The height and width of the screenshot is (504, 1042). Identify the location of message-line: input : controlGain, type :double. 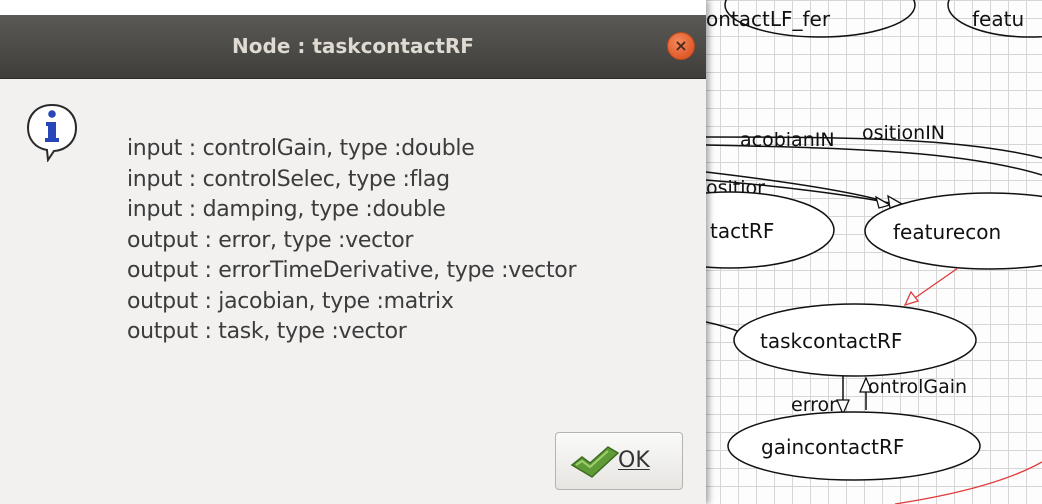
(301, 148).